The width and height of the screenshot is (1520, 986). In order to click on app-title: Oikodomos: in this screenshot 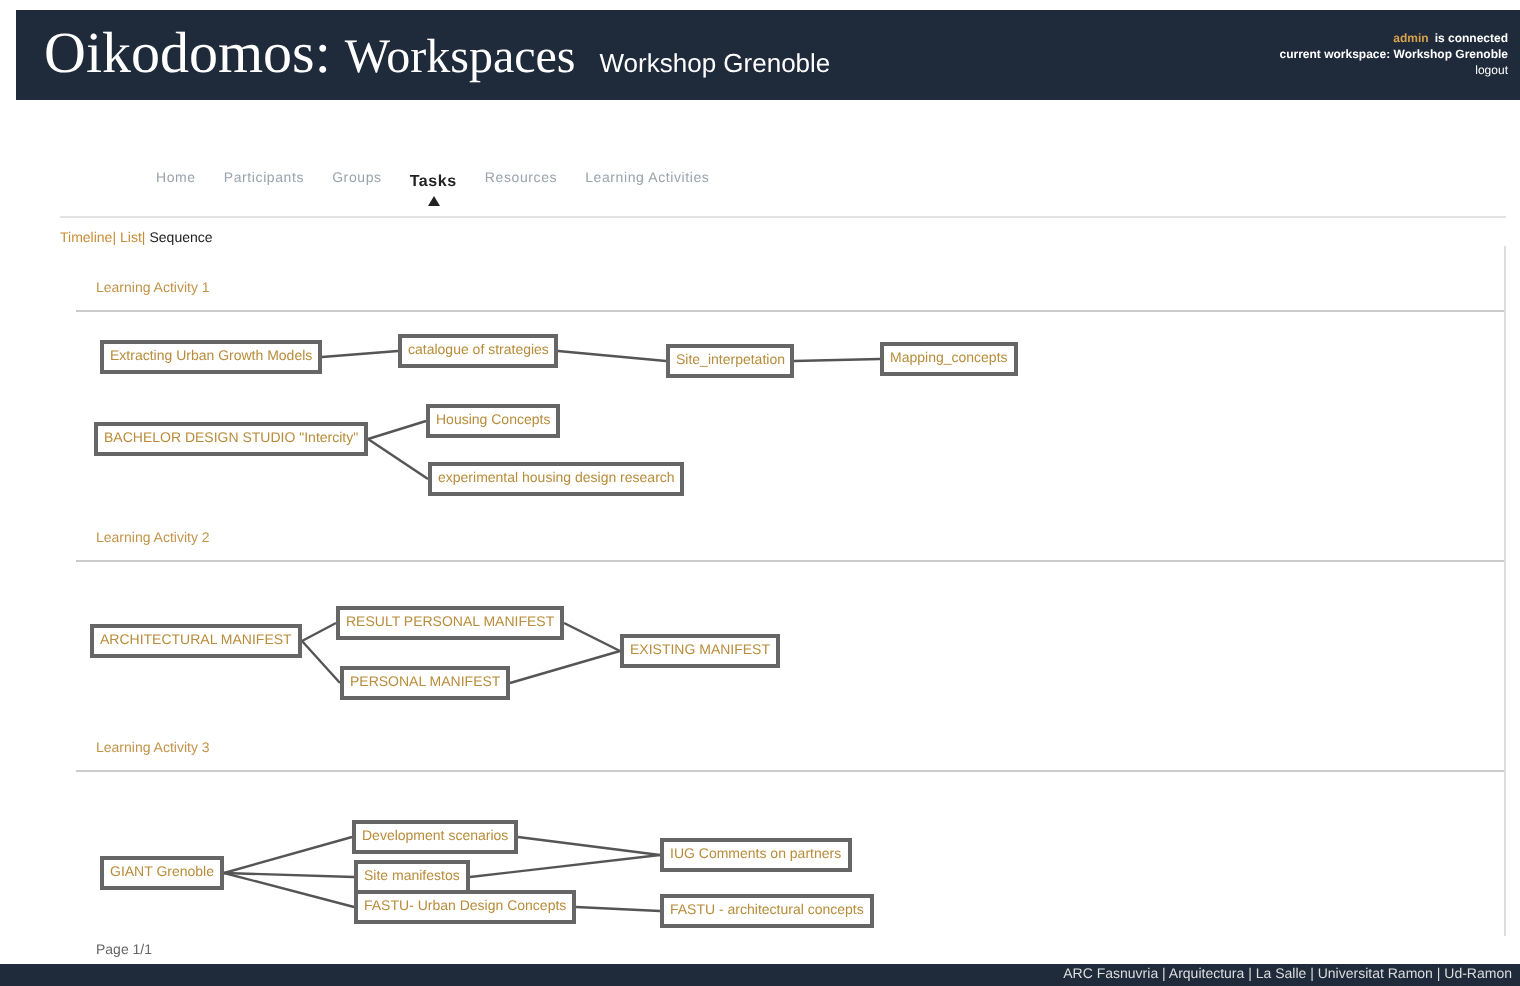, I will do `click(187, 55)`.